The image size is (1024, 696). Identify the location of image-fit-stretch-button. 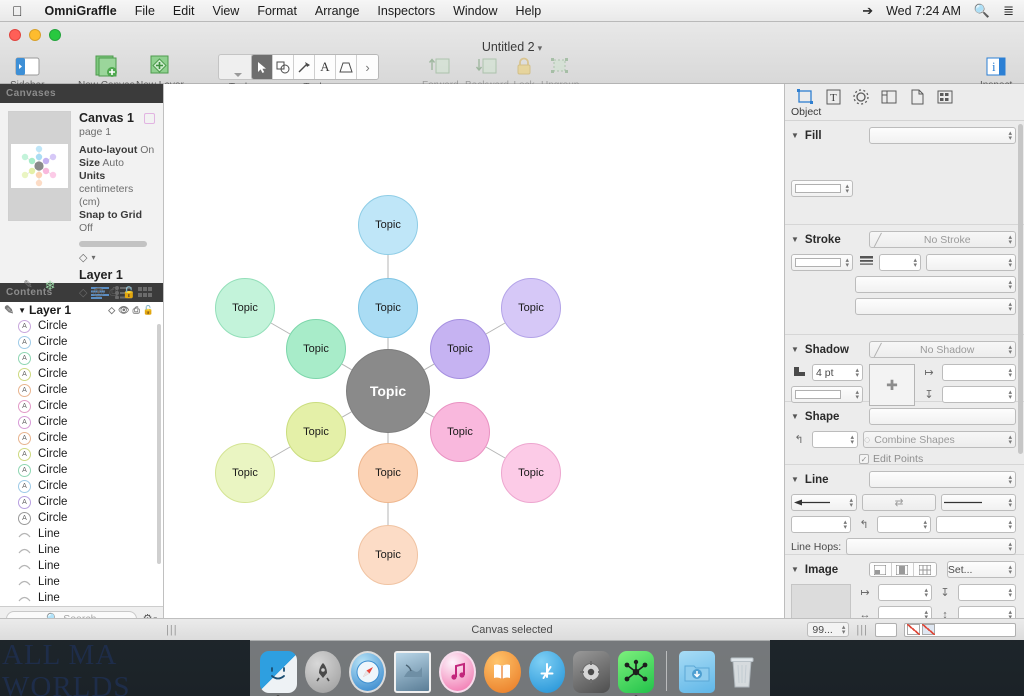
(902, 569).